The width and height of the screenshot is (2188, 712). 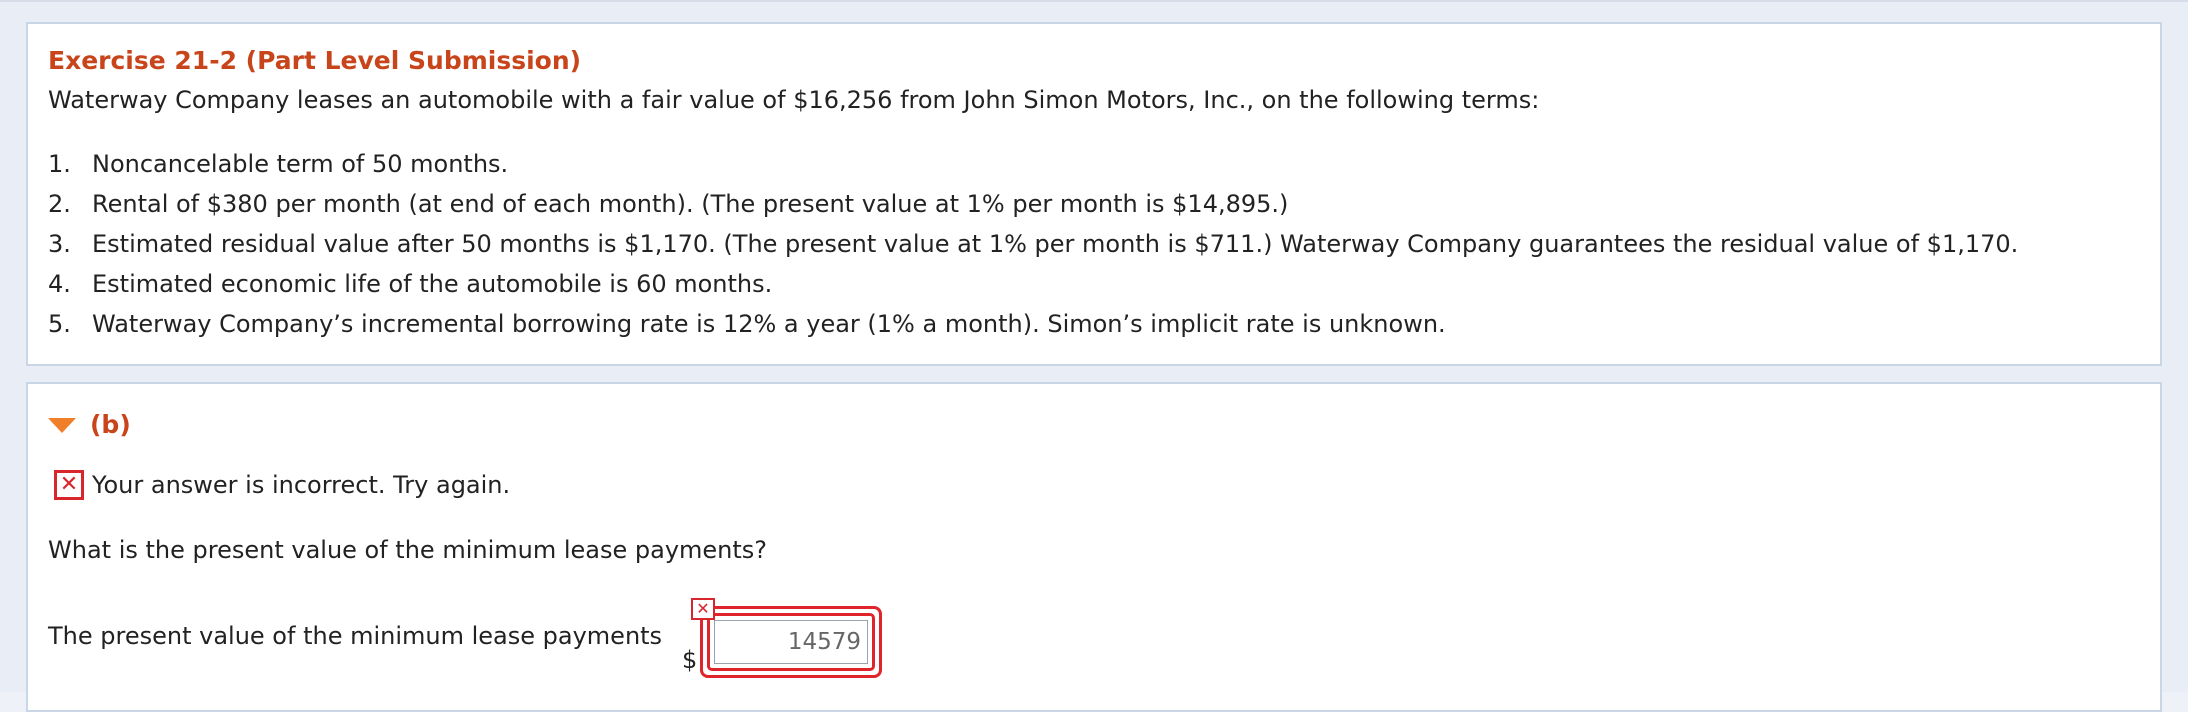 What do you see at coordinates (62, 425) in the screenshot?
I see `caret-down-icon` at bounding box center [62, 425].